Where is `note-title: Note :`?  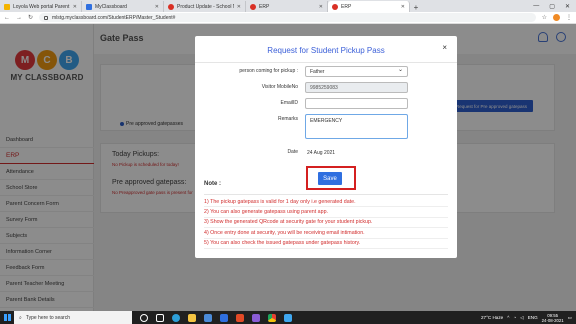 note-title: Note : is located at coordinates (212, 184).